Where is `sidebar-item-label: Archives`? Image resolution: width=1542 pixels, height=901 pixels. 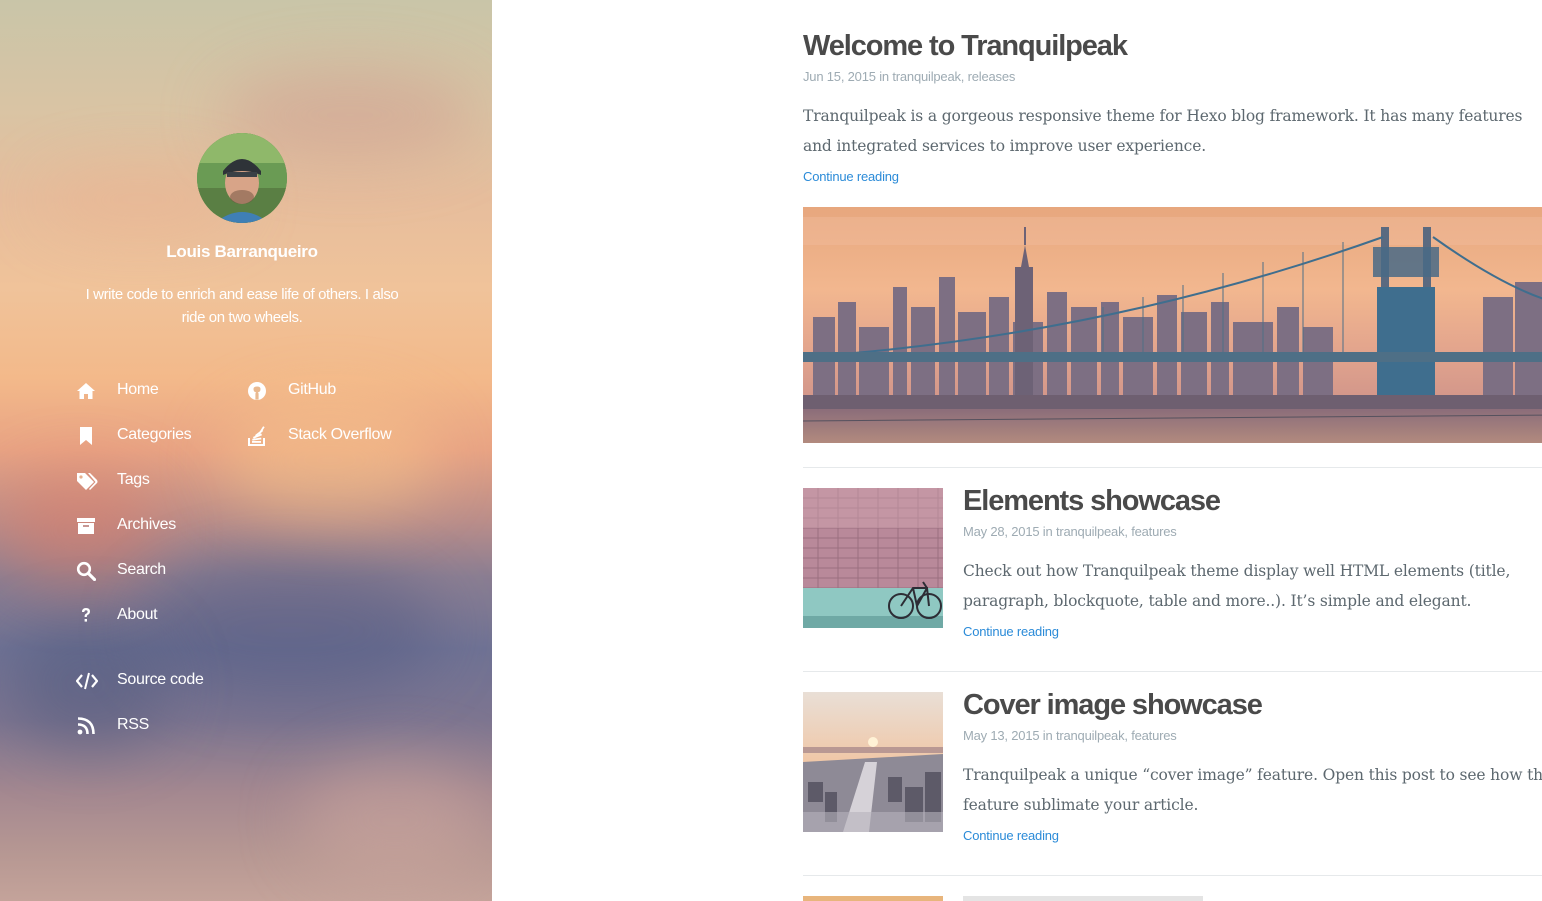
sidebar-item-label: Archives is located at coordinates (146, 524).